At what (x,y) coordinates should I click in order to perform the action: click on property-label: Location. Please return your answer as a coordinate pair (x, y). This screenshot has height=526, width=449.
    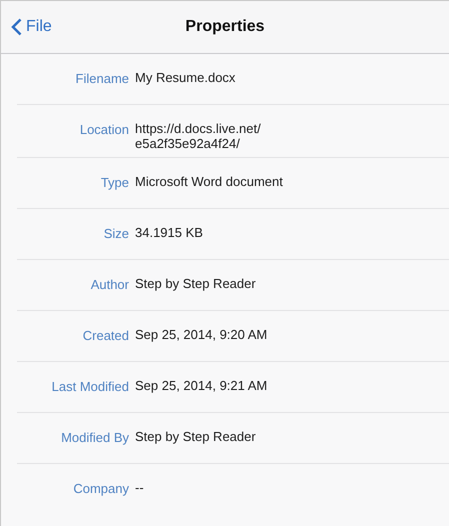
    Looking at the image, I should click on (103, 129).